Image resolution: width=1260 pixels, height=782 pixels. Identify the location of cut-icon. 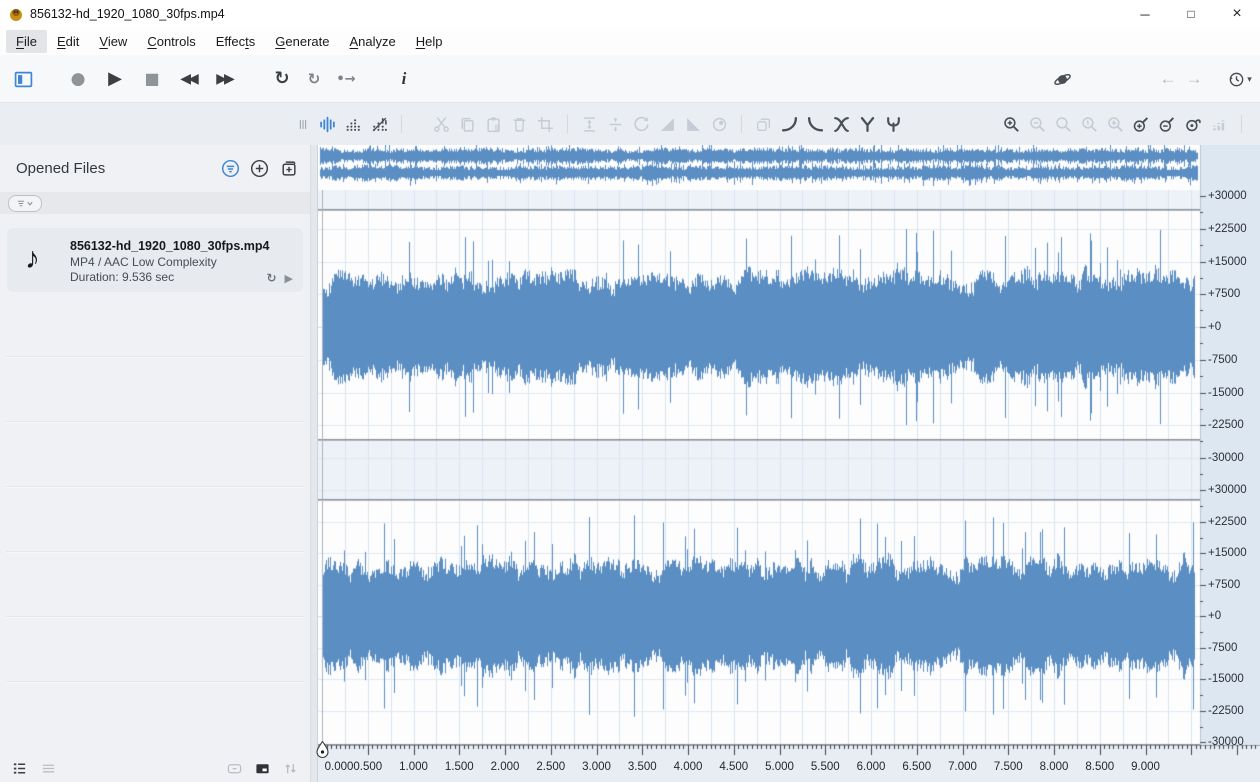
(441, 124).